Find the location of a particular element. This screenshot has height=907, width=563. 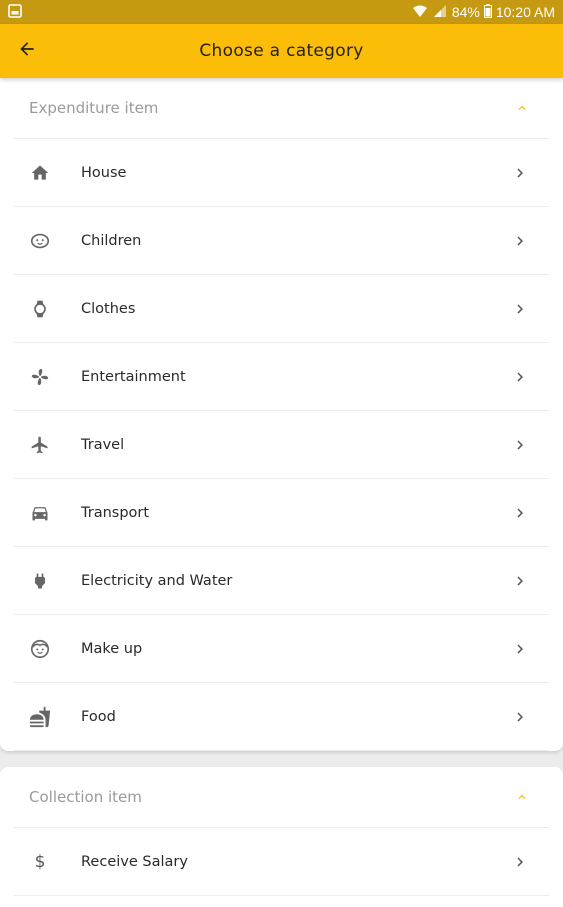

category-label: Electricity and Water is located at coordinates (157, 580).